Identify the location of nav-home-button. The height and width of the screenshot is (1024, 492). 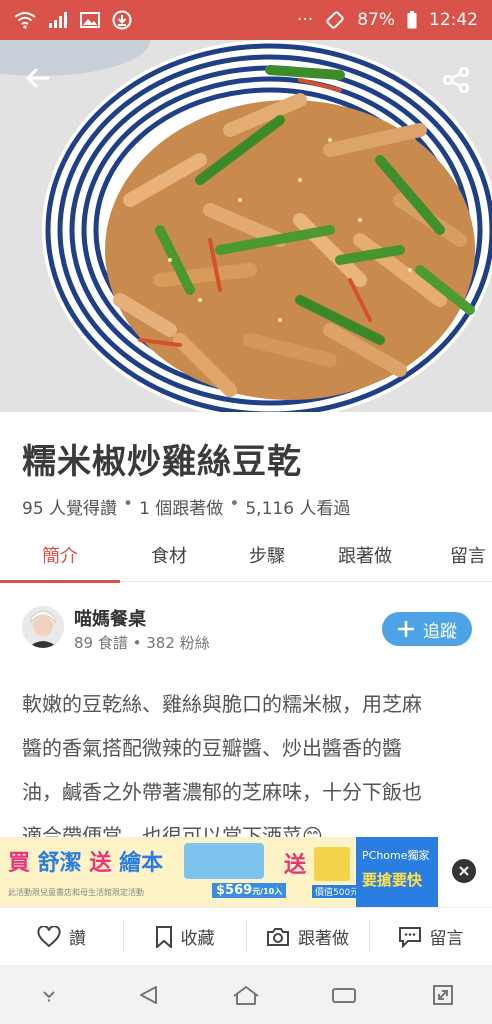
(246, 995).